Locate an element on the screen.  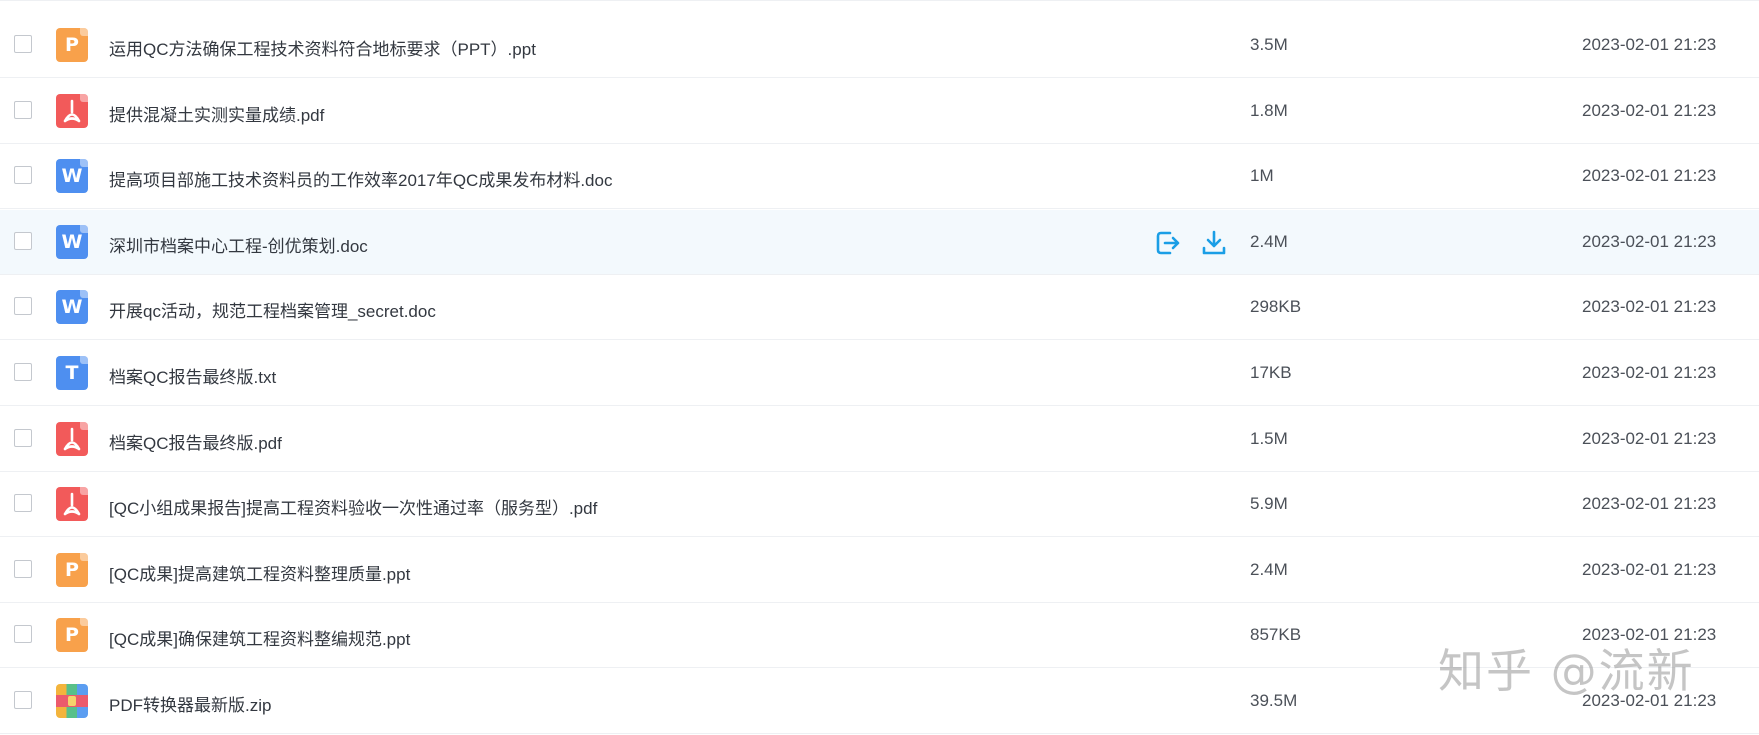
file-row: 档案QC报告最终版.pdf 1.5M 2023-02-01 21:23 is located at coordinates (879, 439).